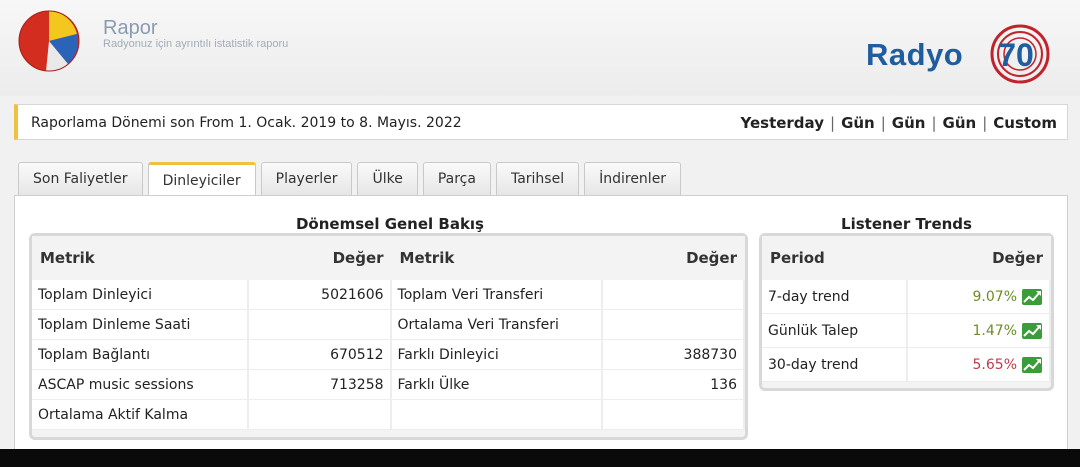 Image resolution: width=1080 pixels, height=467 pixels. Describe the element at coordinates (782, 123) in the screenshot. I see `period-link-yesterday: Yesterday` at that location.